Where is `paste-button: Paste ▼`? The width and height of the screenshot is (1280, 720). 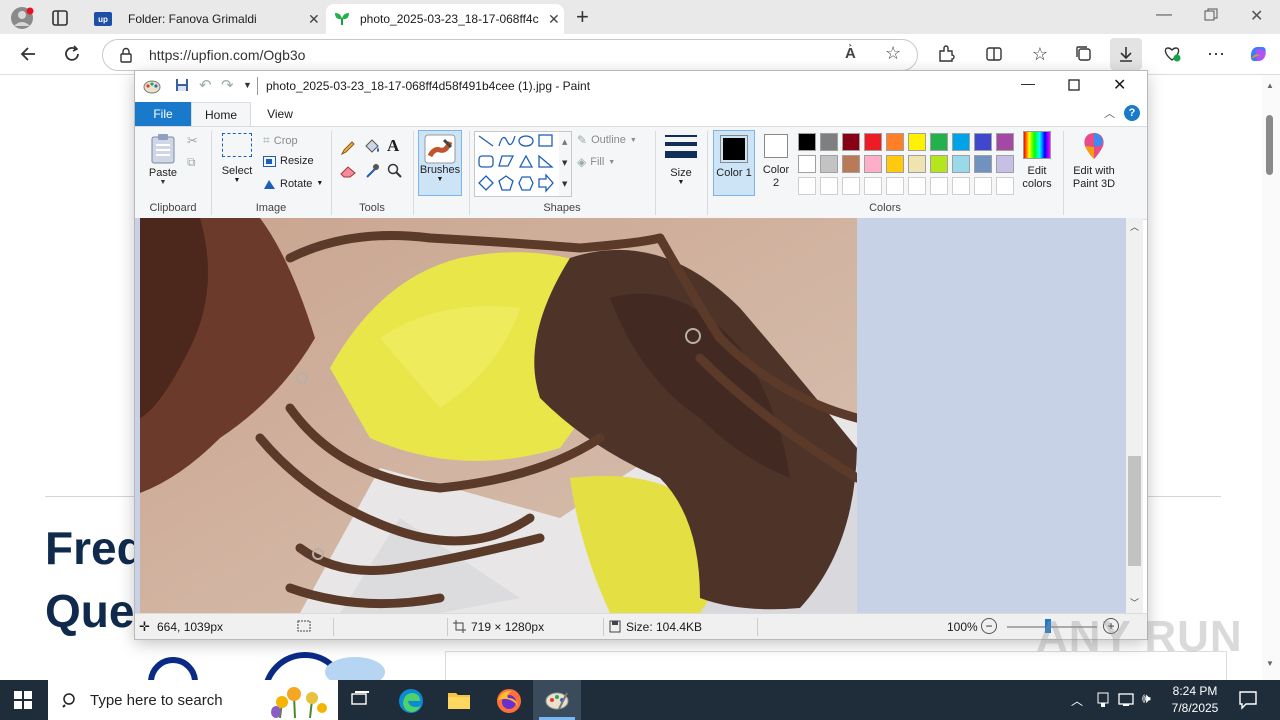 paste-button: Paste ▼ is located at coordinates (163, 163).